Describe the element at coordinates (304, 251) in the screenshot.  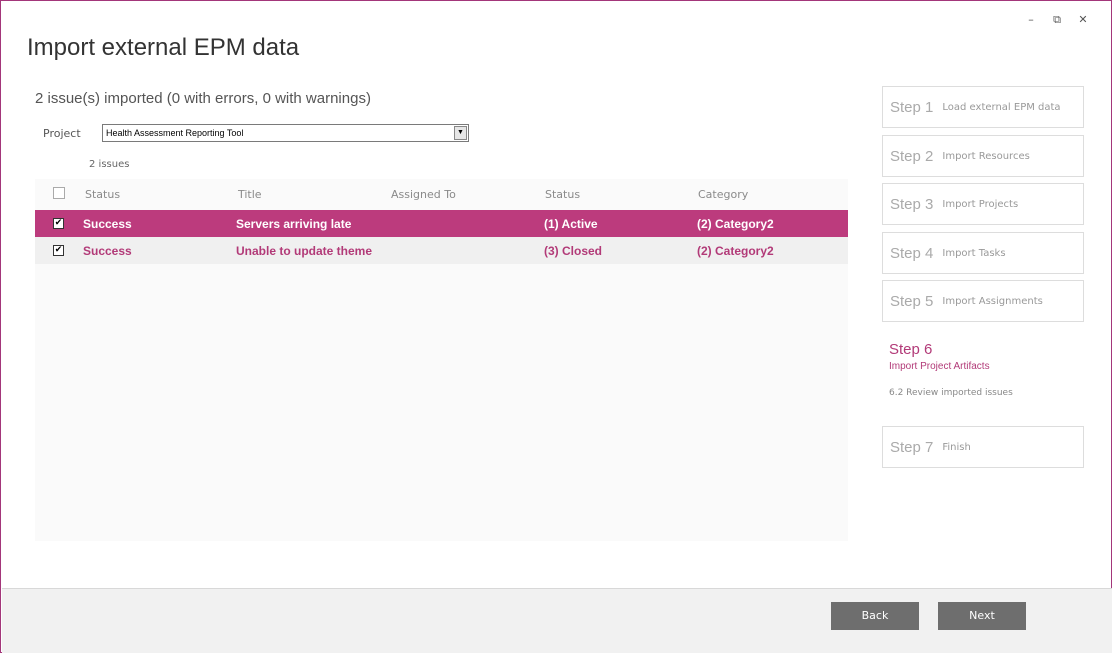
I see `row-title: Unable to update theme` at that location.